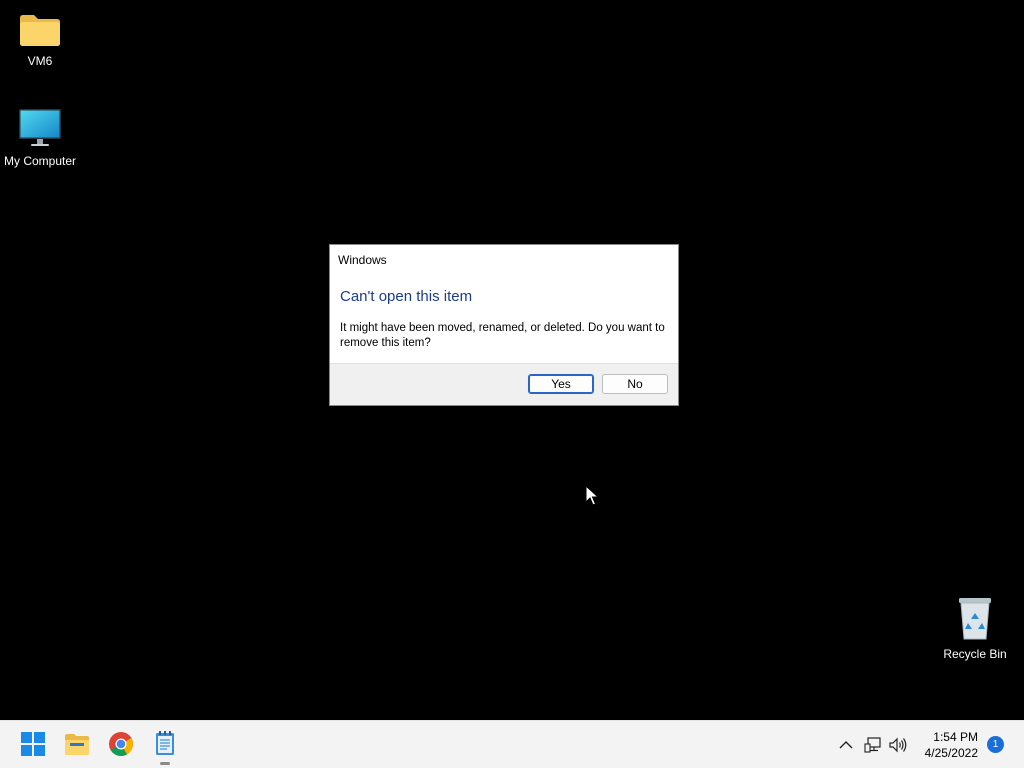  Describe the element at coordinates (975, 619) in the screenshot. I see `recycle-bin-icon` at that location.